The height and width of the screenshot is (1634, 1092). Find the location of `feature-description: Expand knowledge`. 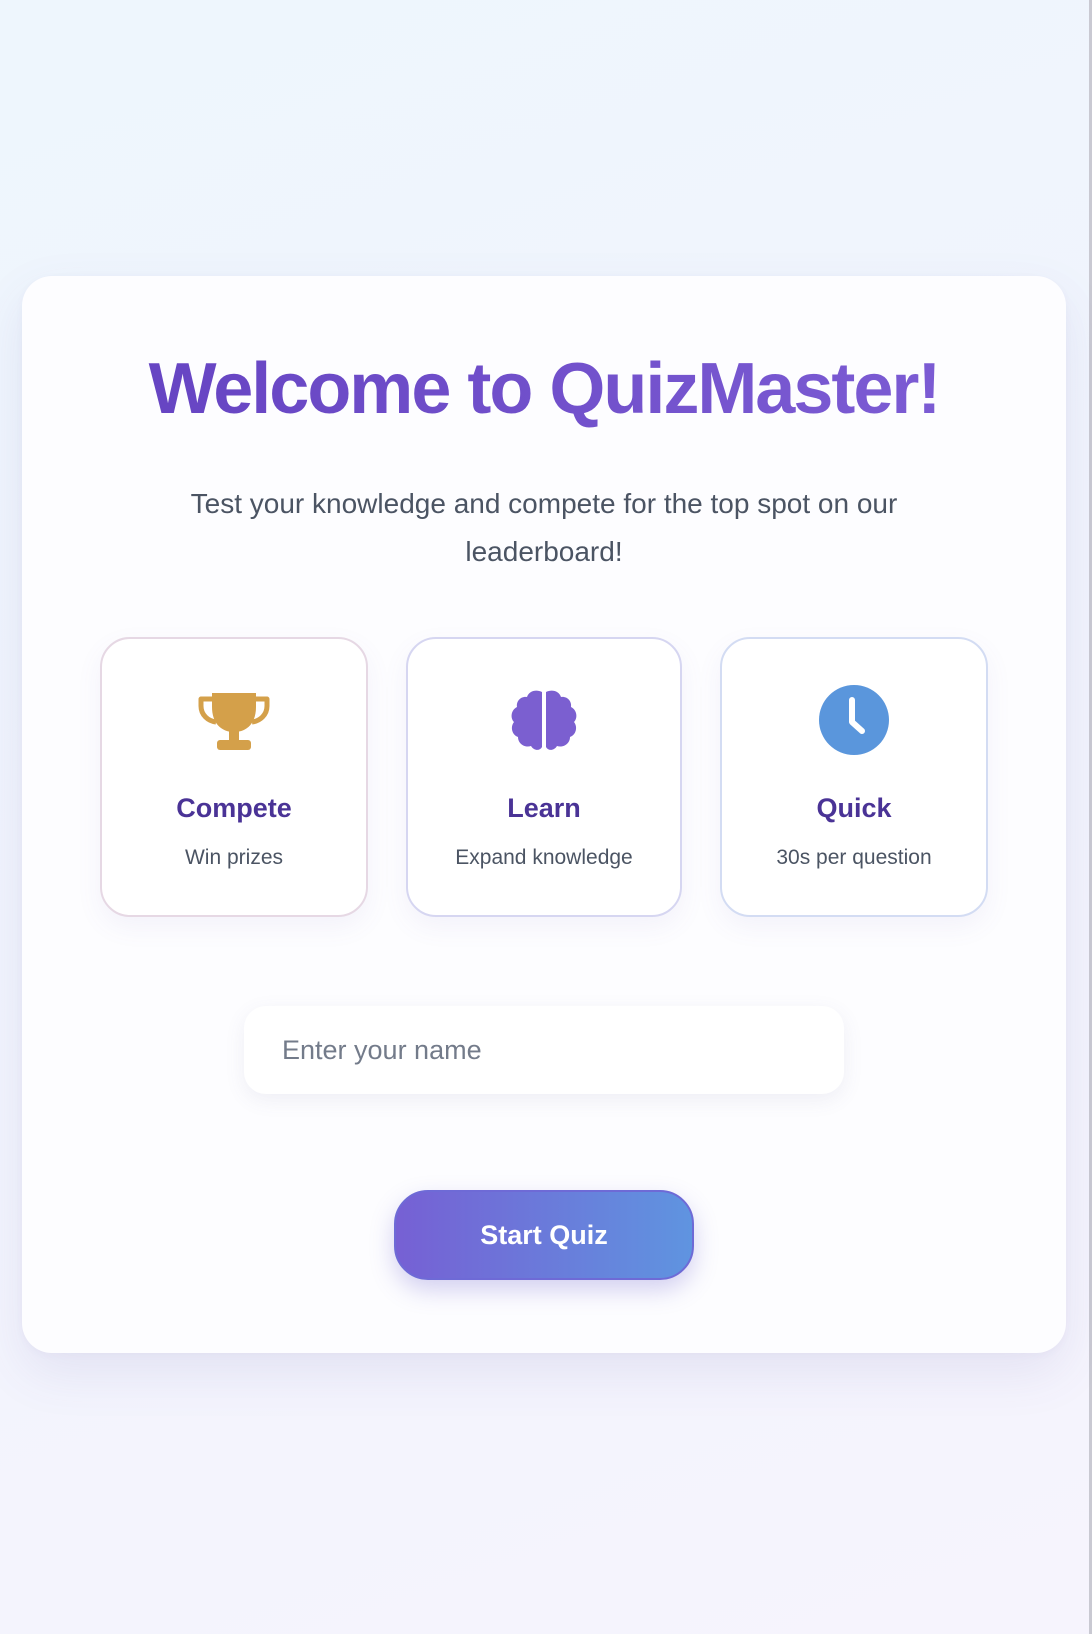

feature-description: Expand knowledge is located at coordinates (544, 857).